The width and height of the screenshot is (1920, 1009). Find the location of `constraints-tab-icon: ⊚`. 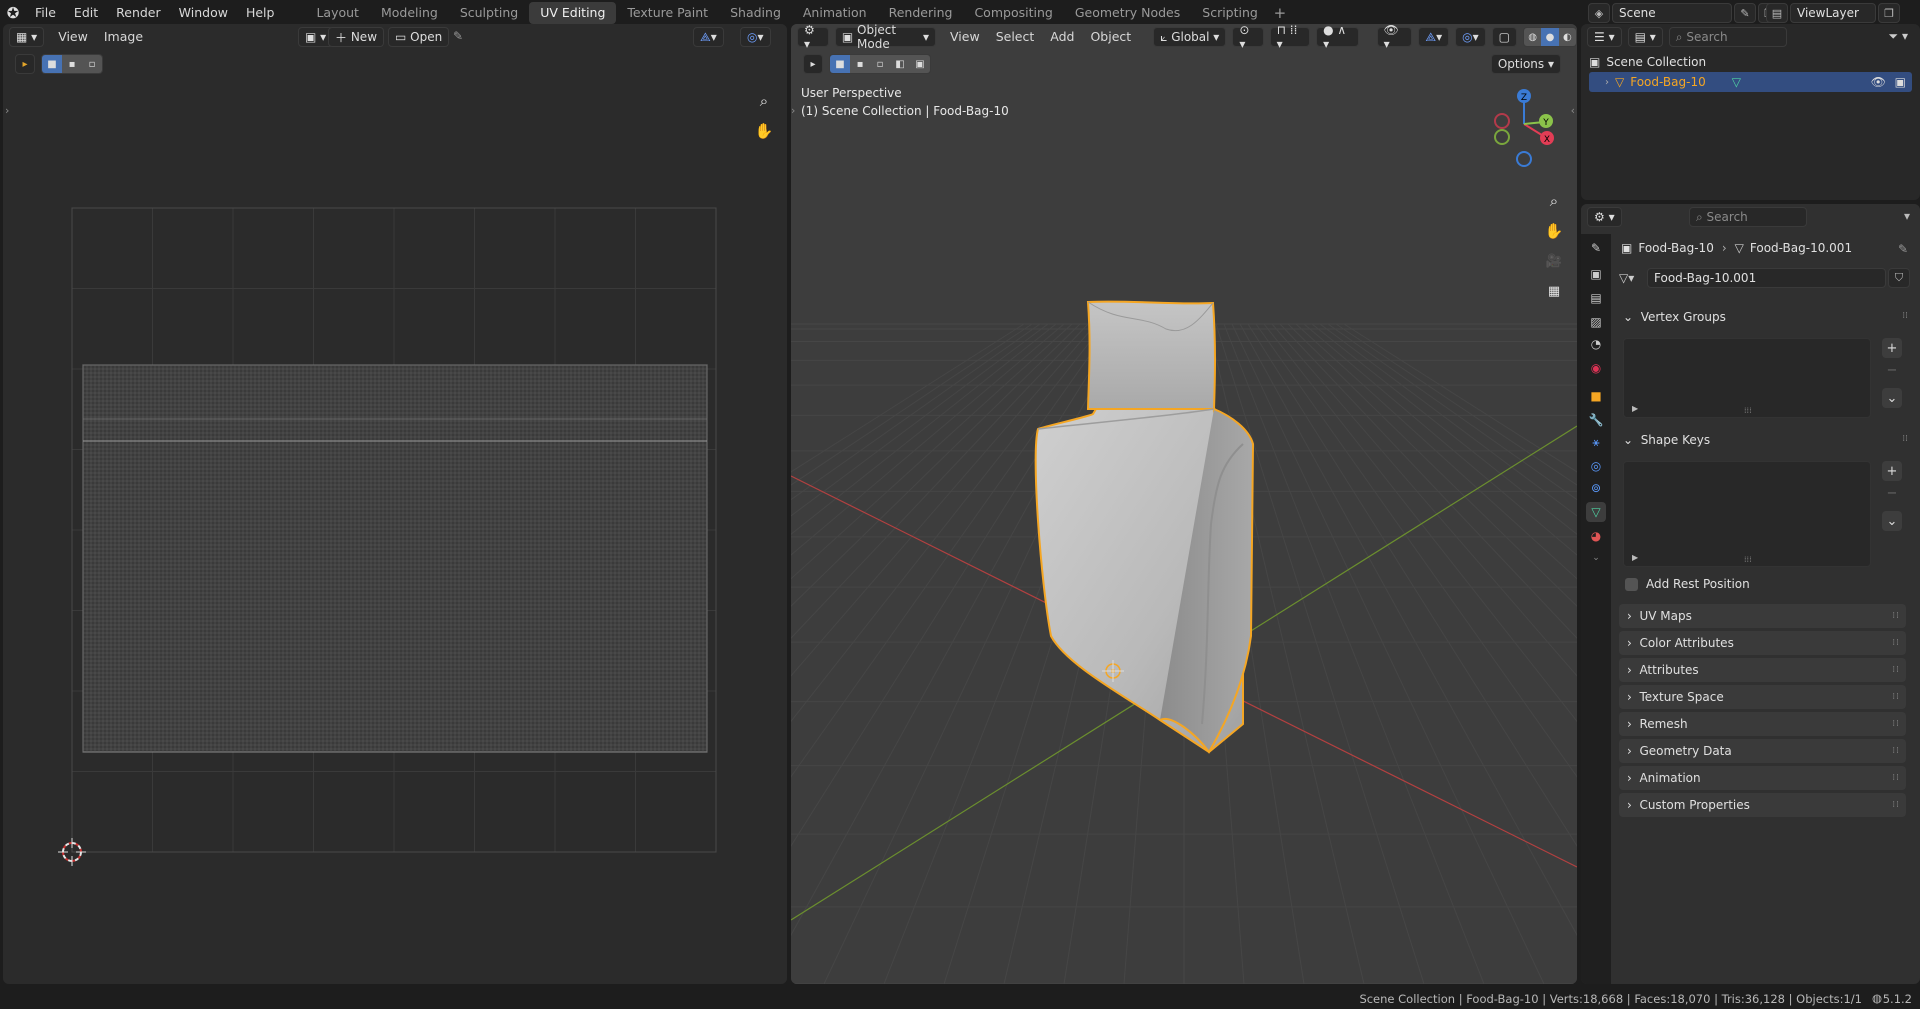

constraints-tab-icon: ⊚ is located at coordinates (1596, 488).